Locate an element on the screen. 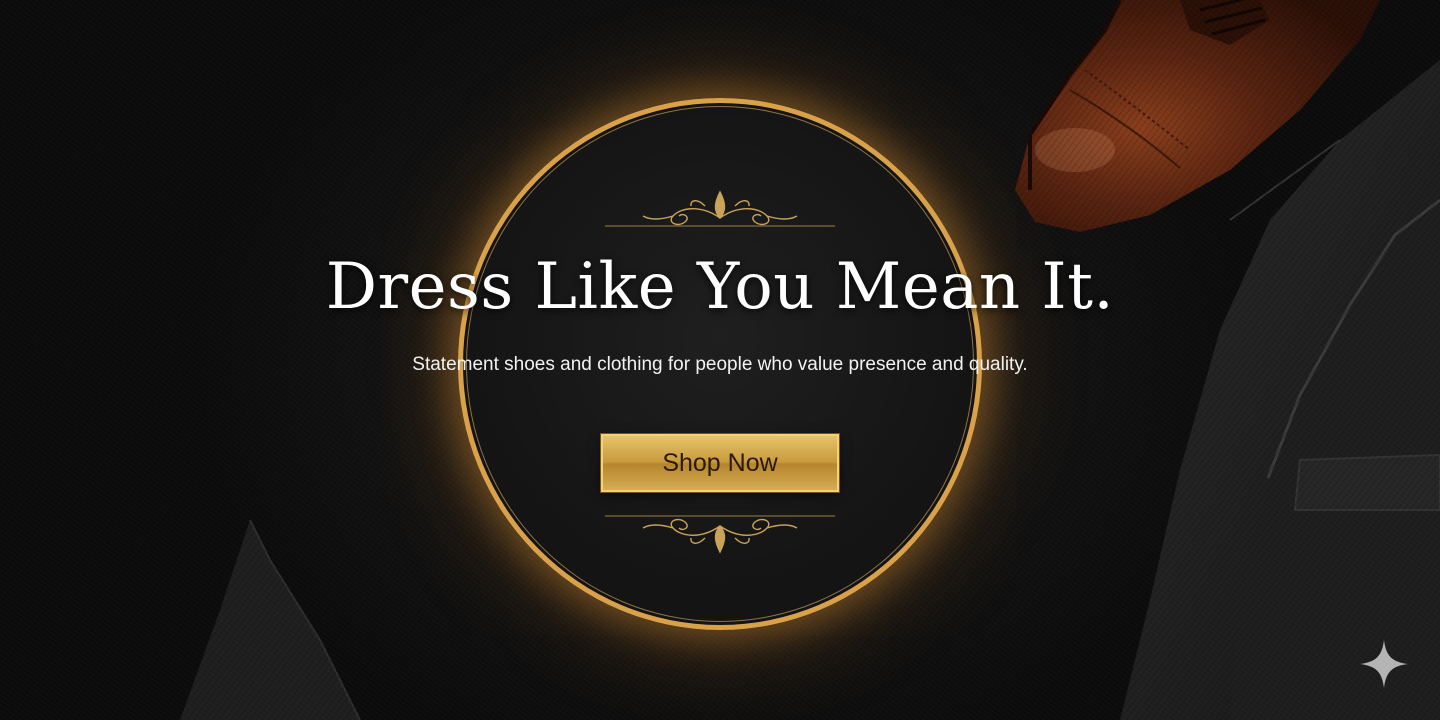 This screenshot has height=720, width=1440. bottom-flourish-icon is located at coordinates (720, 534).